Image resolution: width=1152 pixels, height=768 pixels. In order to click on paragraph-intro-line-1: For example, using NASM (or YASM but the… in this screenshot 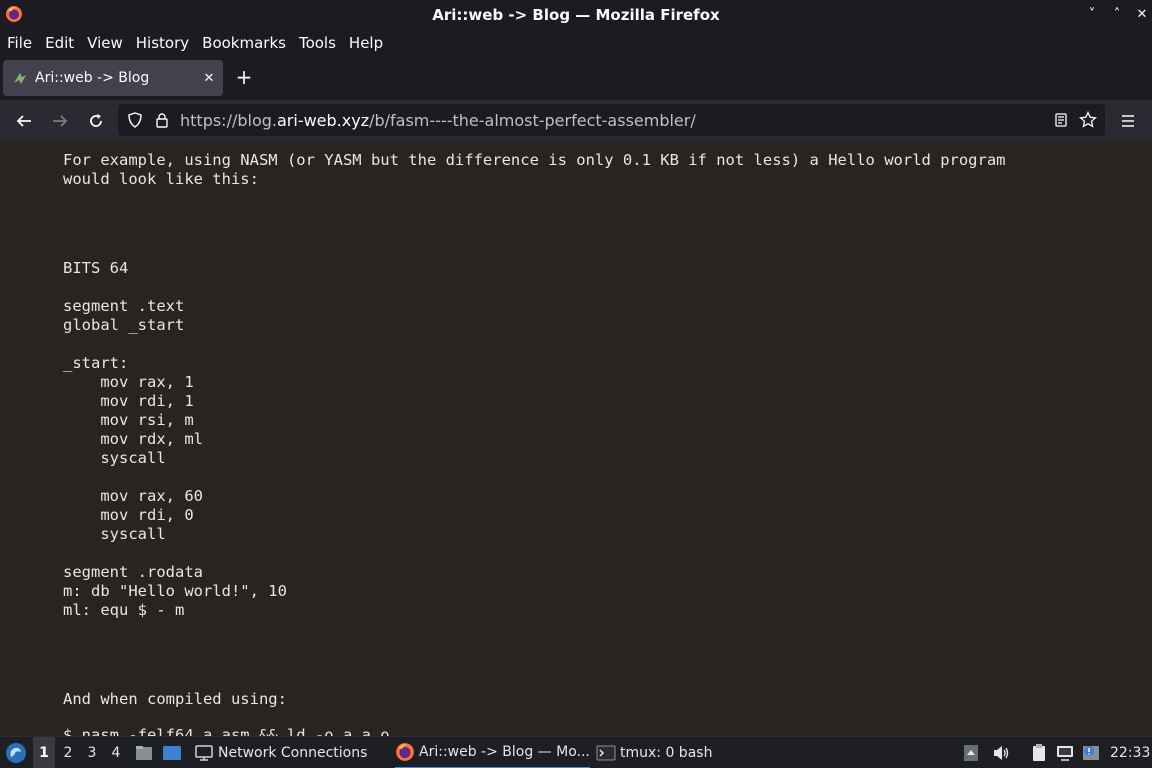, I will do `click(534, 160)`.